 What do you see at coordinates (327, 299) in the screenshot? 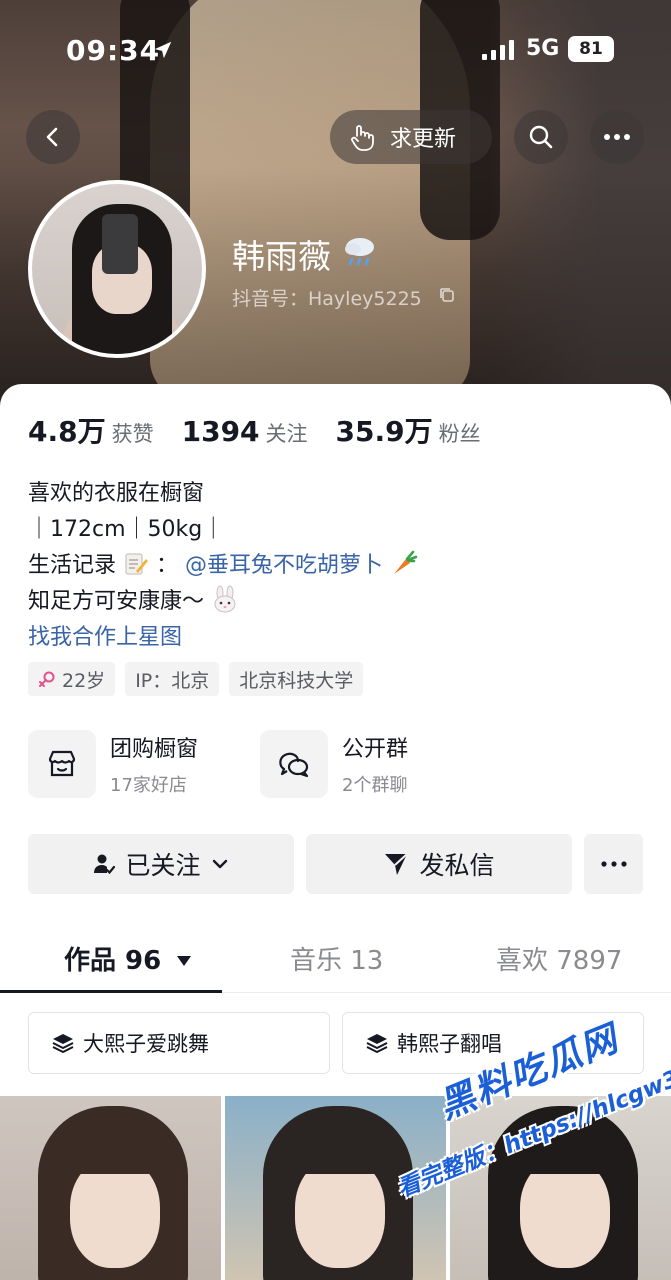
I see `douyin-id: 抖音号：Hayley5225` at bounding box center [327, 299].